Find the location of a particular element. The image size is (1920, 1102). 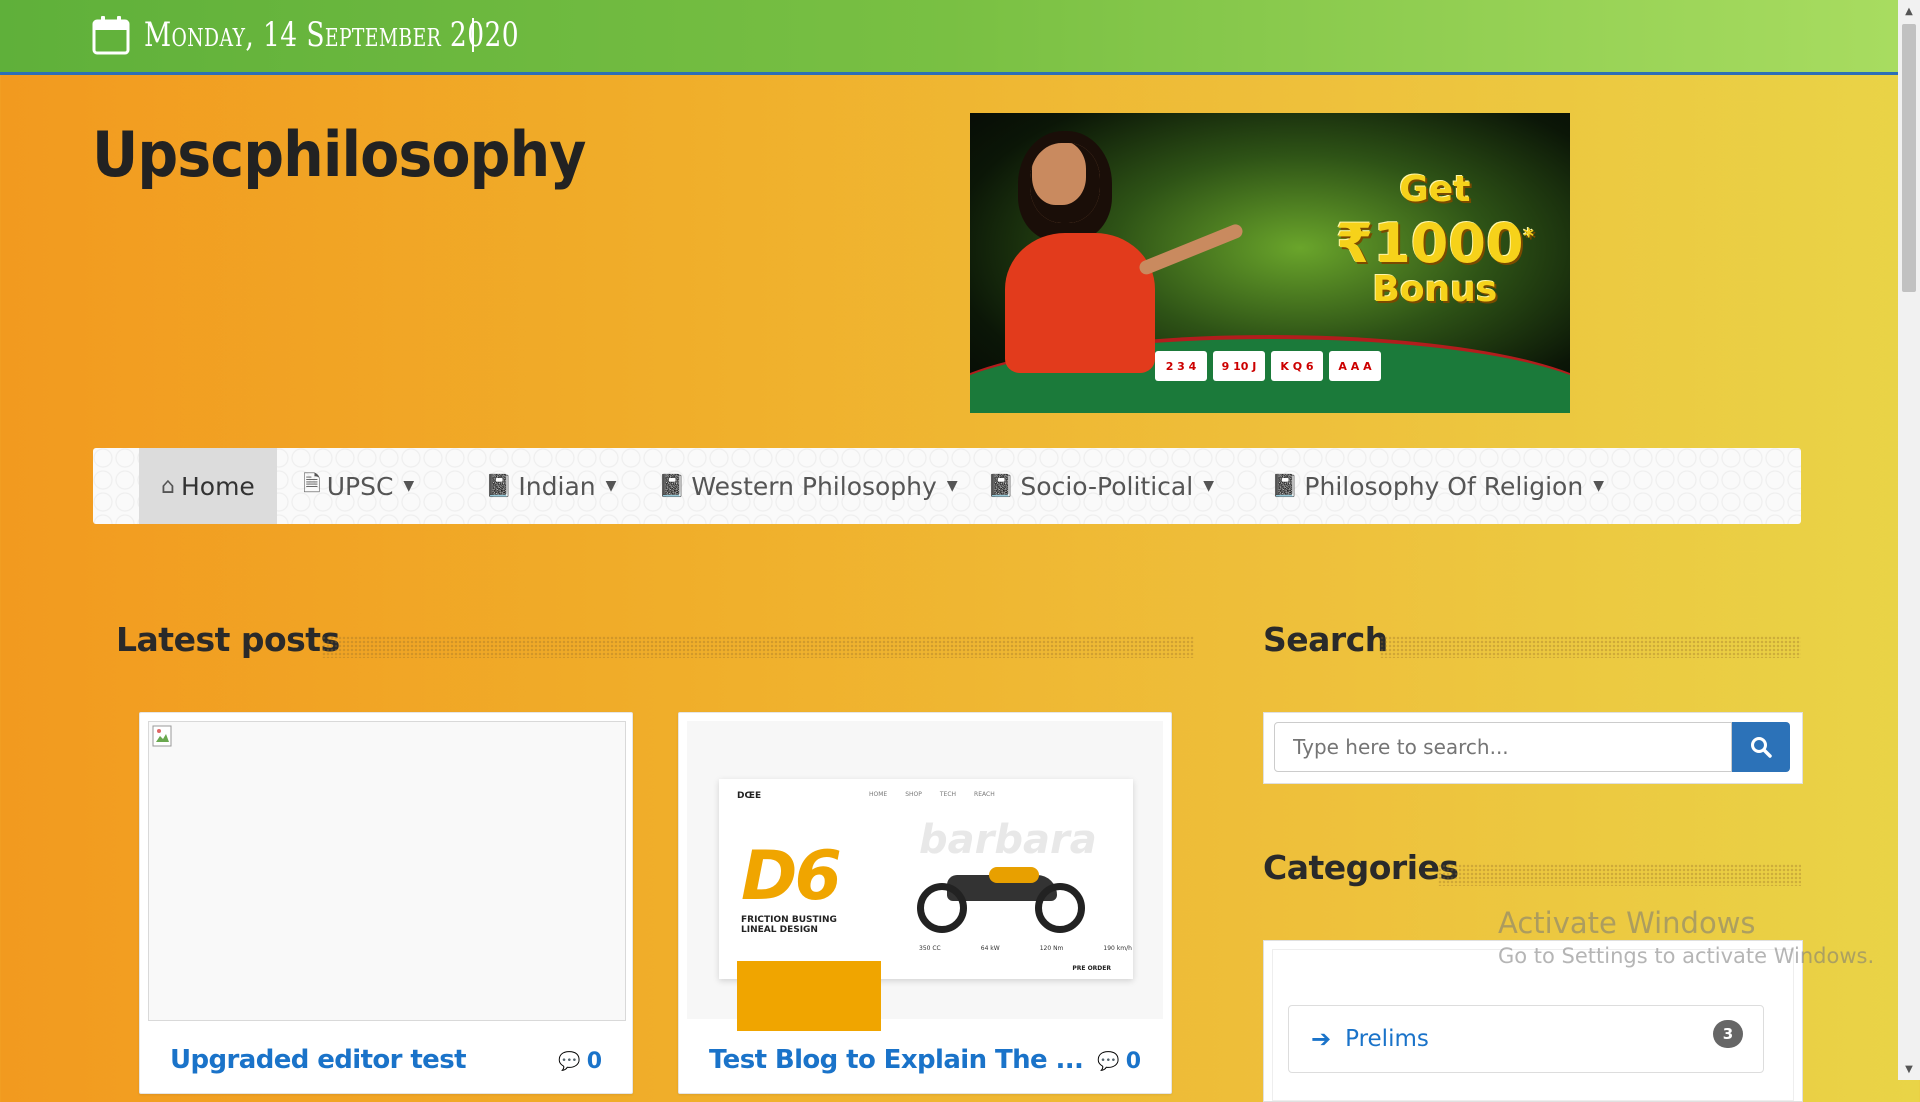

banner-get: Get is located at coordinates (1435, 189).